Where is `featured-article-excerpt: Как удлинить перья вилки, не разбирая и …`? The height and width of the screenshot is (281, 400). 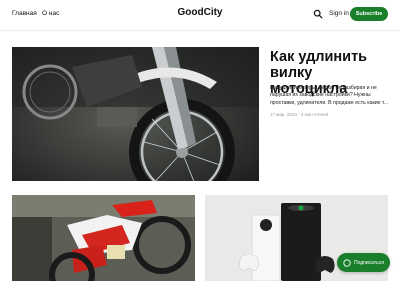
featured-article-excerpt: Как удлинить перья вилки, не разбирая и … is located at coordinates (329, 95).